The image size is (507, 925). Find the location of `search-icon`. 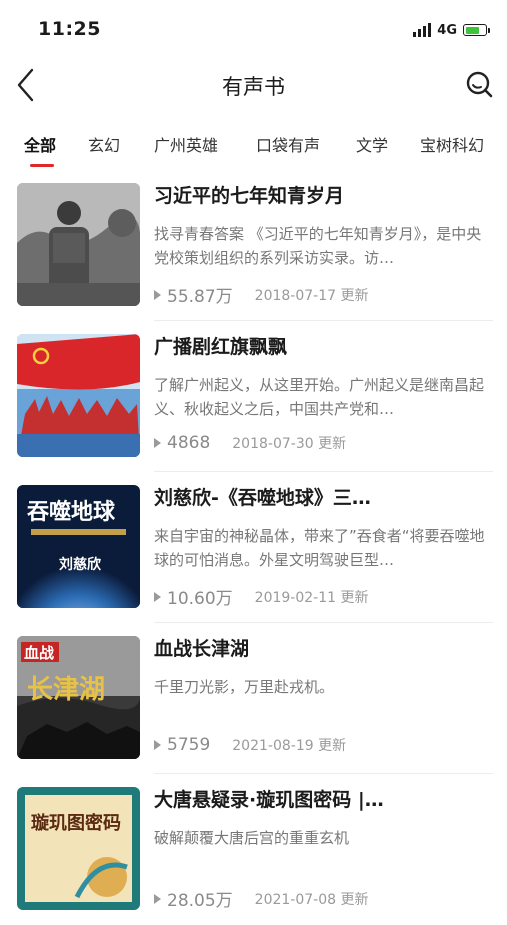

search-icon is located at coordinates (479, 84).